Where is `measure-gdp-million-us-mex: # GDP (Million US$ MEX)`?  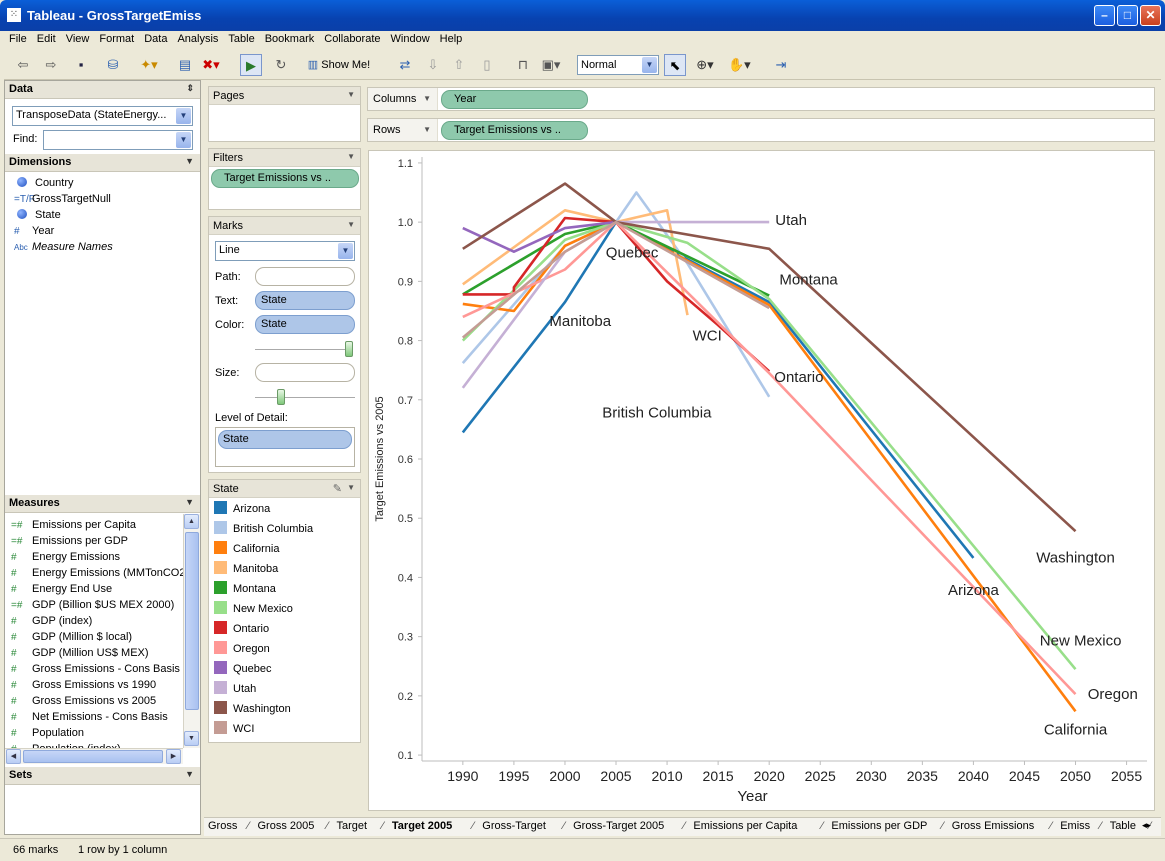
measure-gdp-million-us-mex: # GDP (Million US$ MEX) is located at coordinates (80, 653).